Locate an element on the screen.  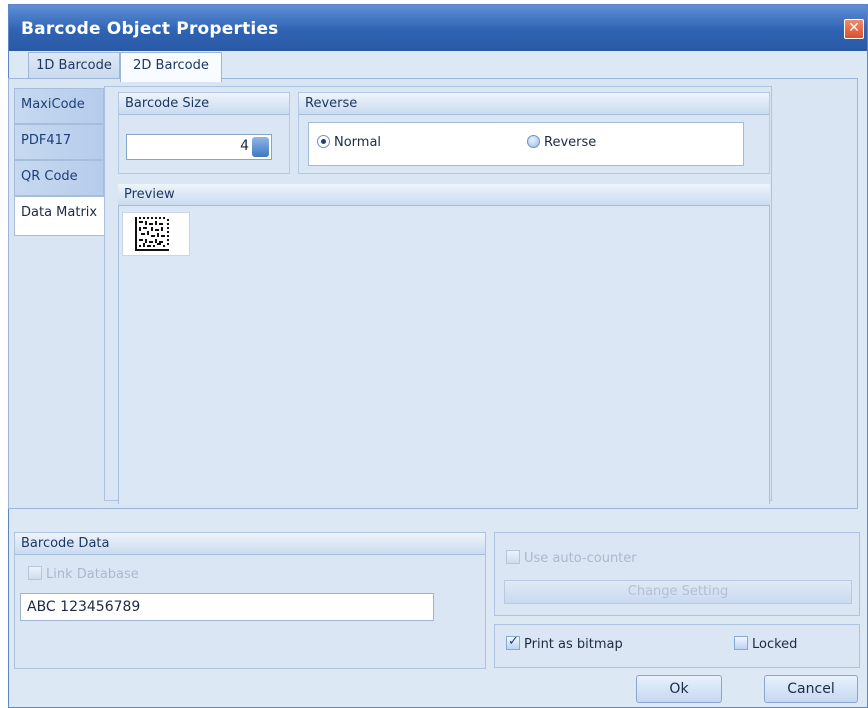
barcode-size-spinner: 4 is located at coordinates (199, 147).